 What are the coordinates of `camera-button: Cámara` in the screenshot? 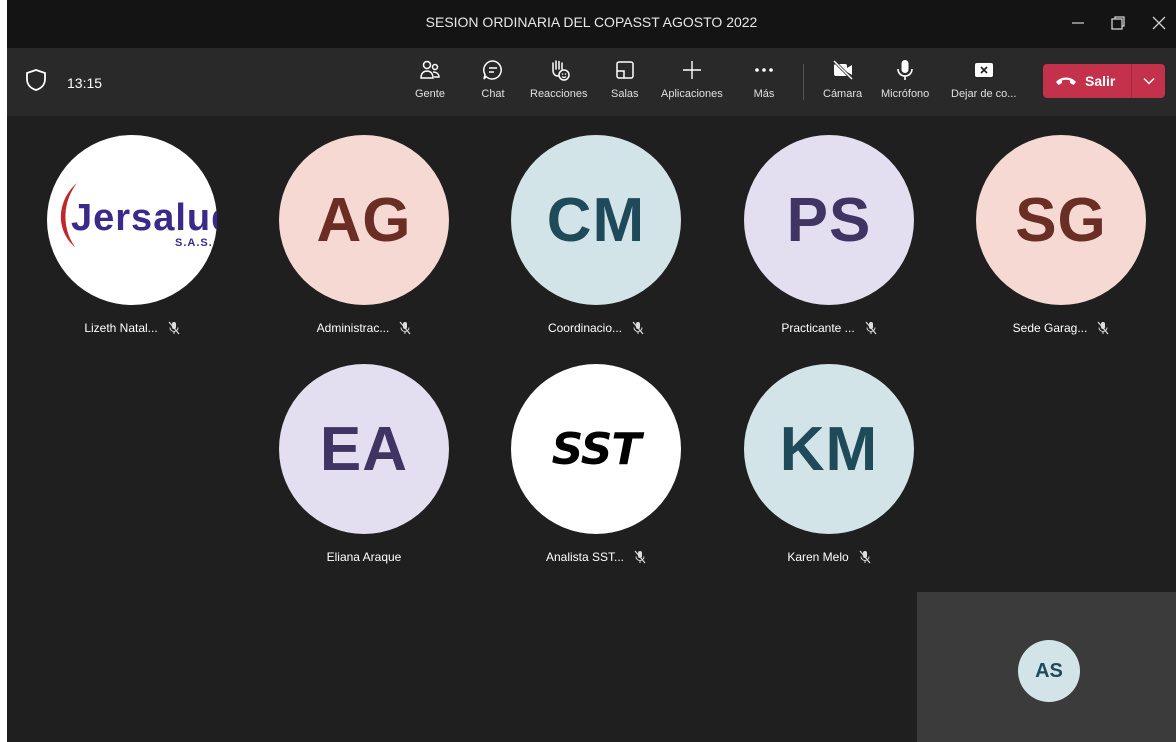 It's located at (842, 84).